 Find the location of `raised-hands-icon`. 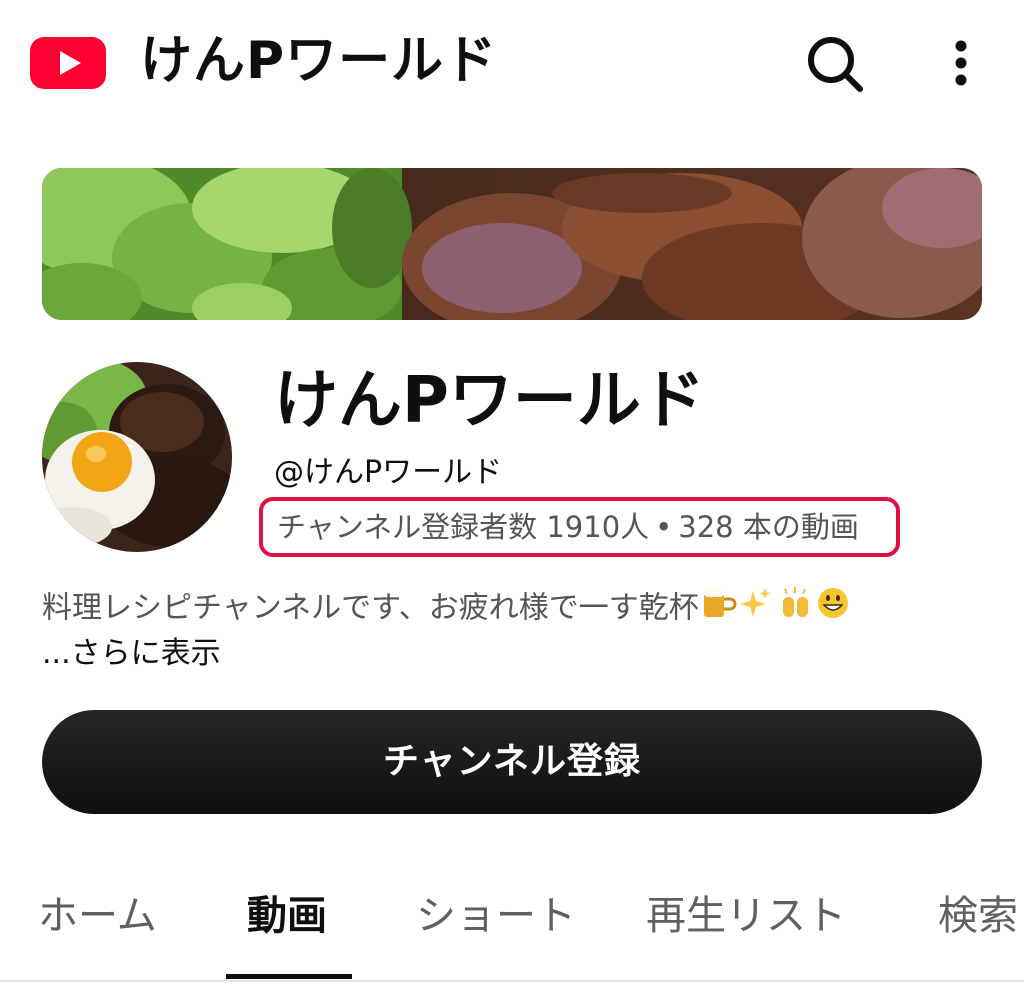

raised-hands-icon is located at coordinates (795, 602).